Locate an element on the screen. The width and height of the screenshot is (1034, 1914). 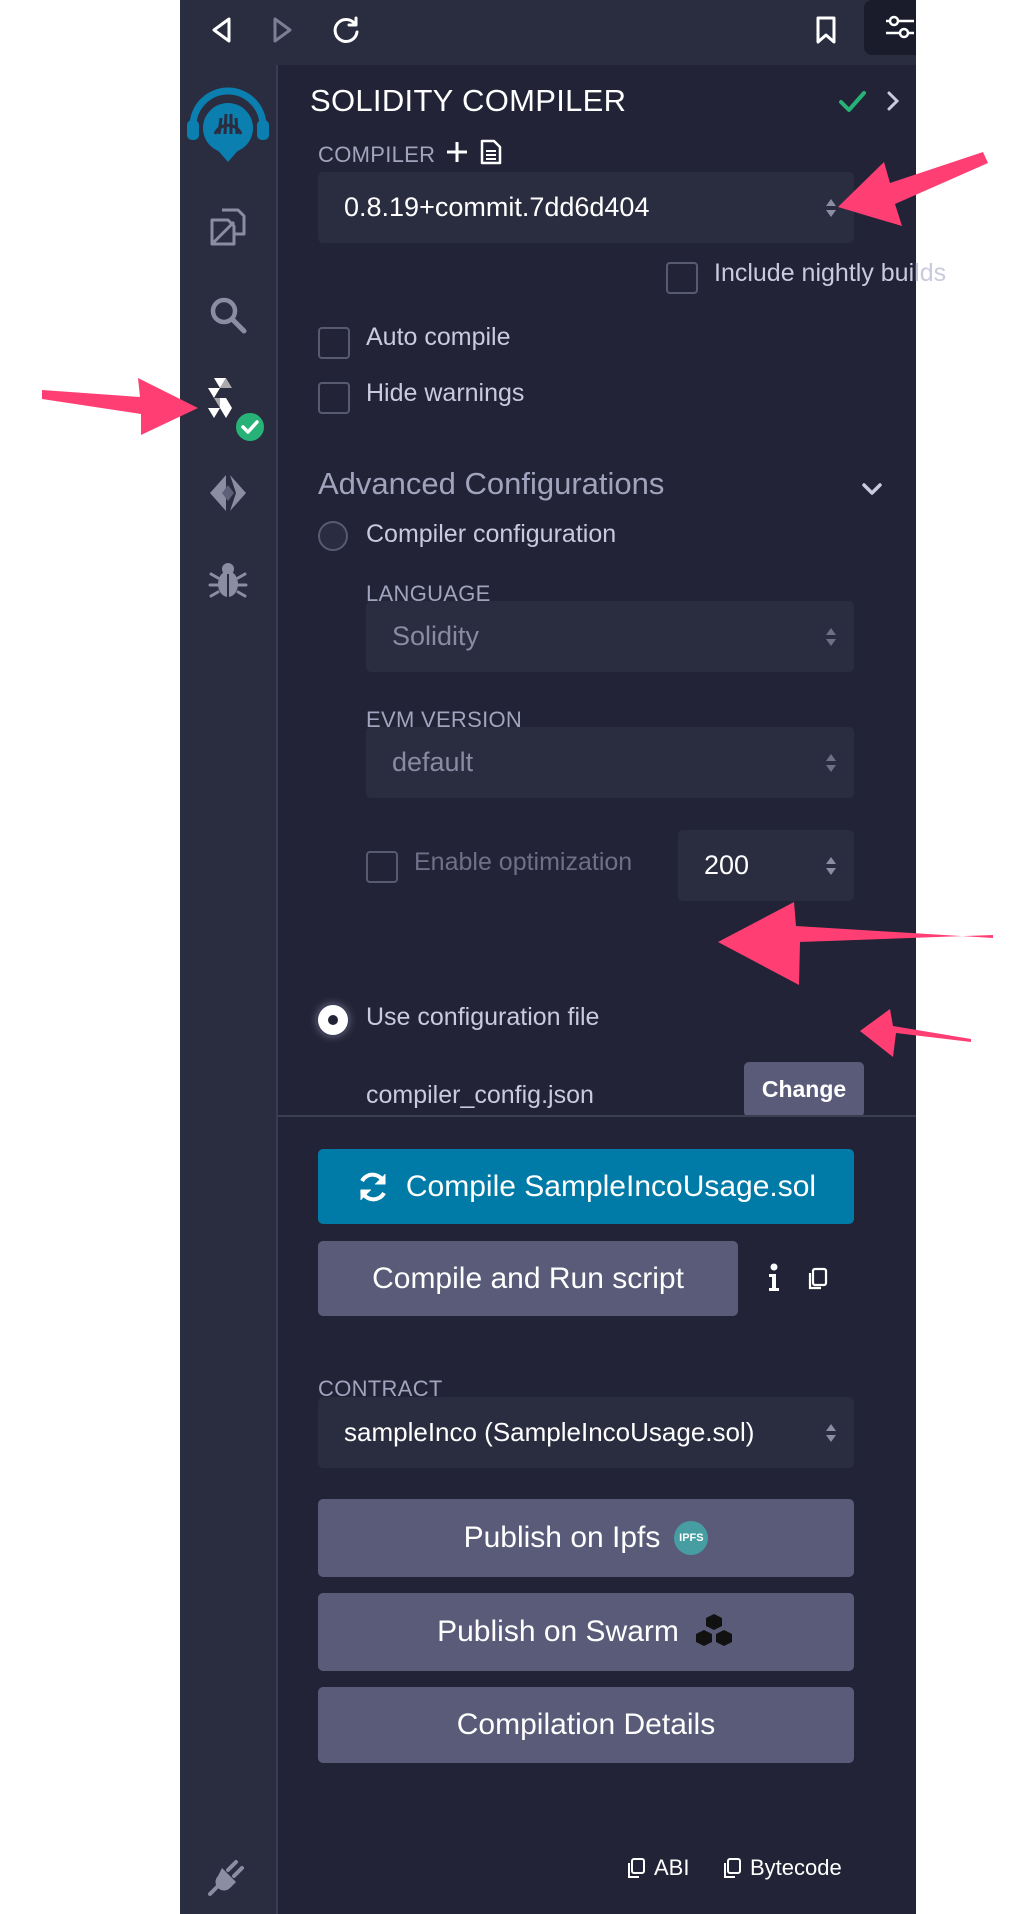
language-select: Solidity is located at coordinates (610, 636).